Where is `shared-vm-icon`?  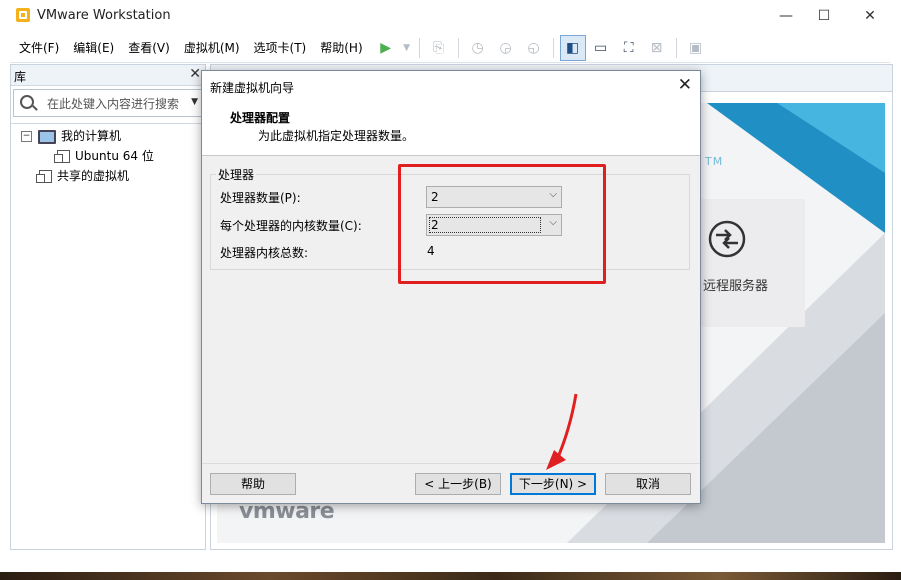
shared-vm-icon is located at coordinates (44, 176).